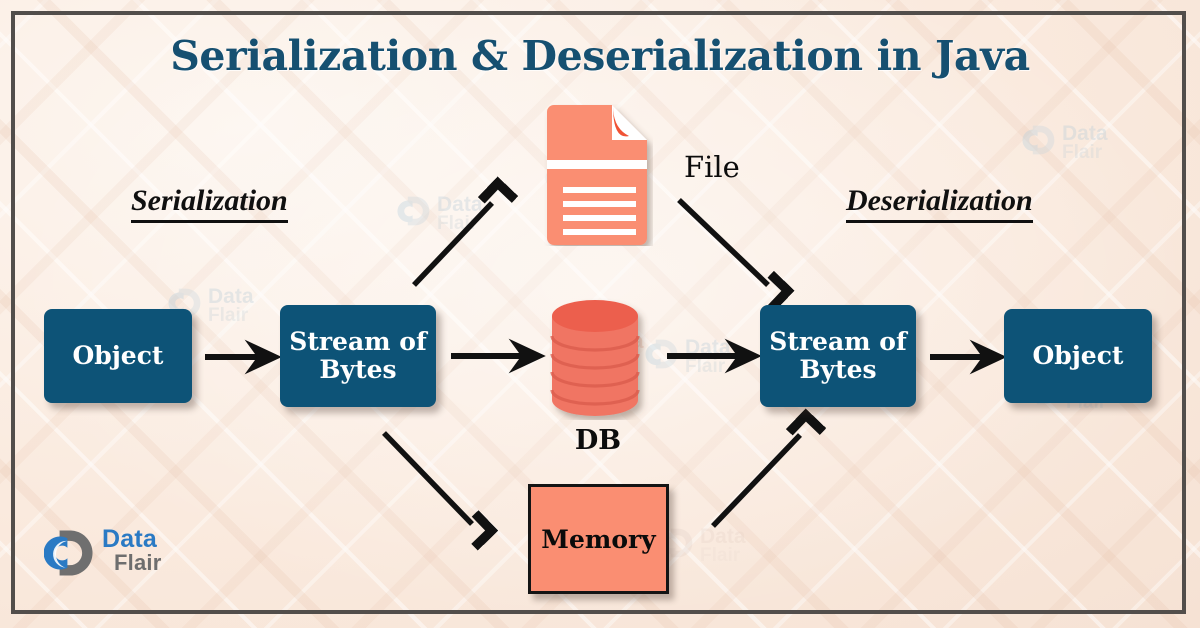 This screenshot has width=1200, height=628. Describe the element at coordinates (600, 56) in the screenshot. I see `page-title: Serialization & Deserialization in Java` at that location.